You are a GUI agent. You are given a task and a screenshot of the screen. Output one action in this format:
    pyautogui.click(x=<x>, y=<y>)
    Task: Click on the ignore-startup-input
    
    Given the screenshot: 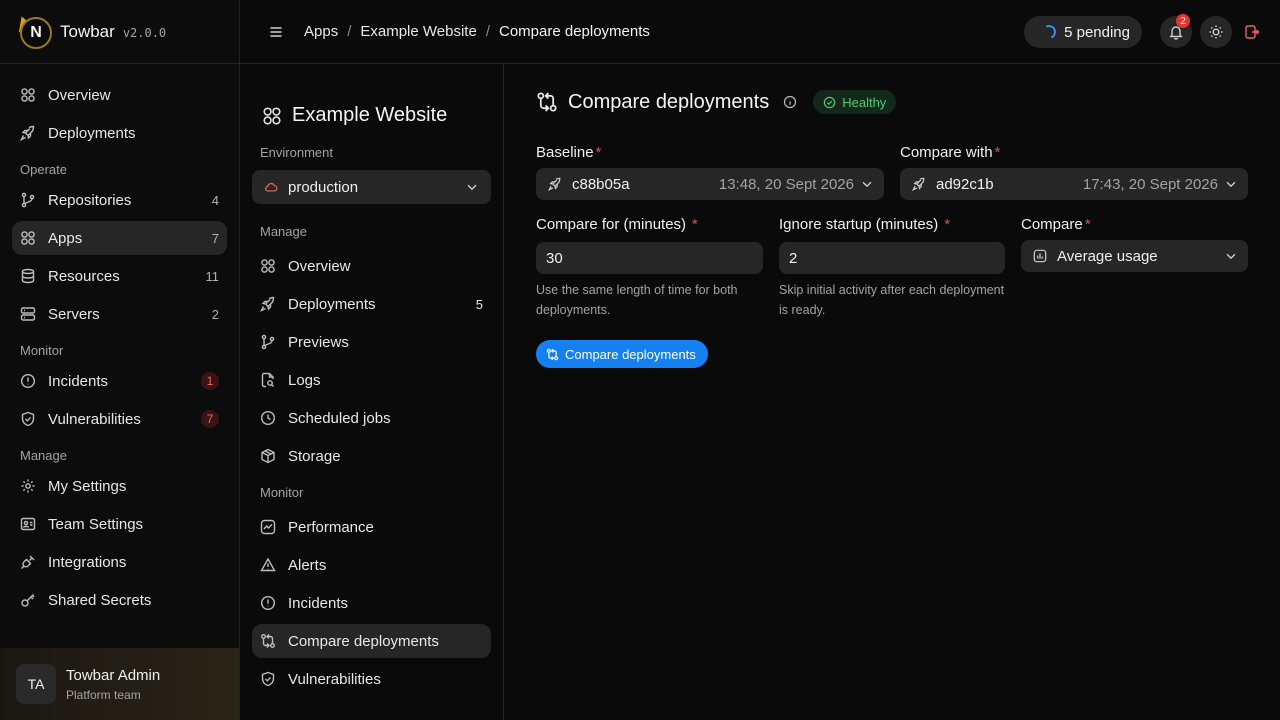 What is the action you would take?
    pyautogui.click(x=892, y=258)
    